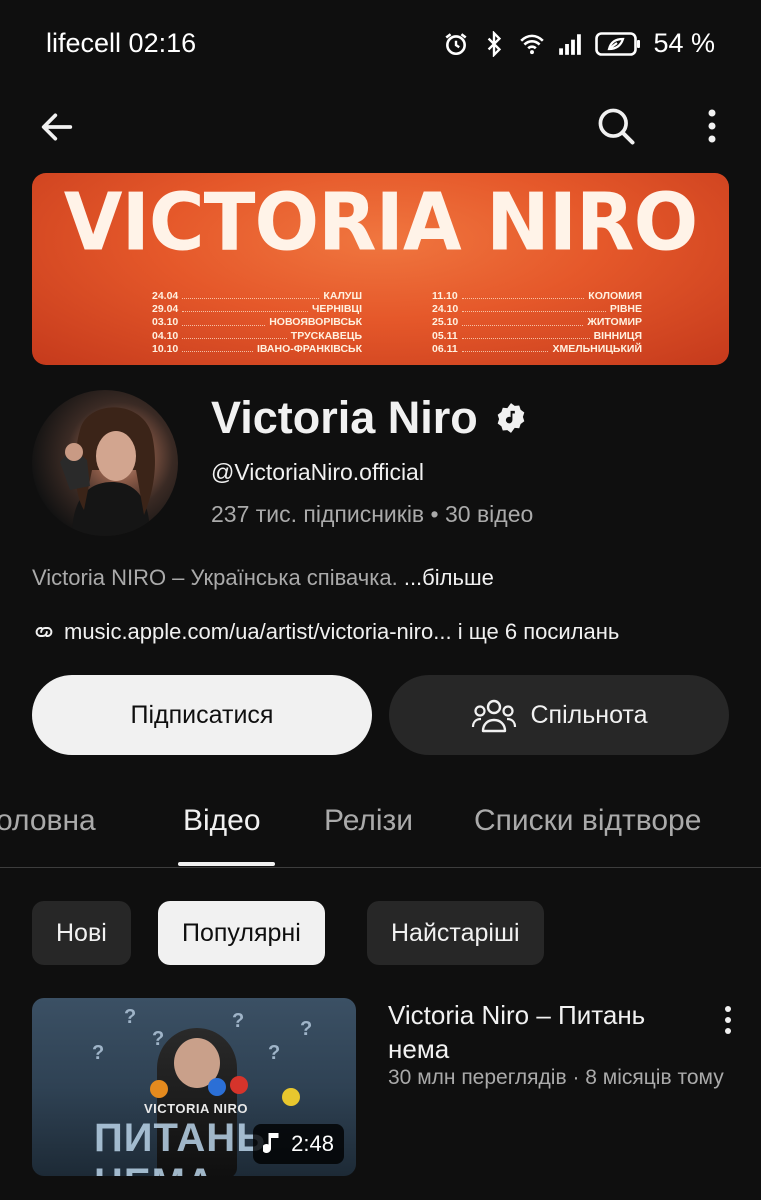 The image size is (761, 1200). Describe the element at coordinates (589, 714) in the screenshot. I see `community-label: Спільнота` at that location.